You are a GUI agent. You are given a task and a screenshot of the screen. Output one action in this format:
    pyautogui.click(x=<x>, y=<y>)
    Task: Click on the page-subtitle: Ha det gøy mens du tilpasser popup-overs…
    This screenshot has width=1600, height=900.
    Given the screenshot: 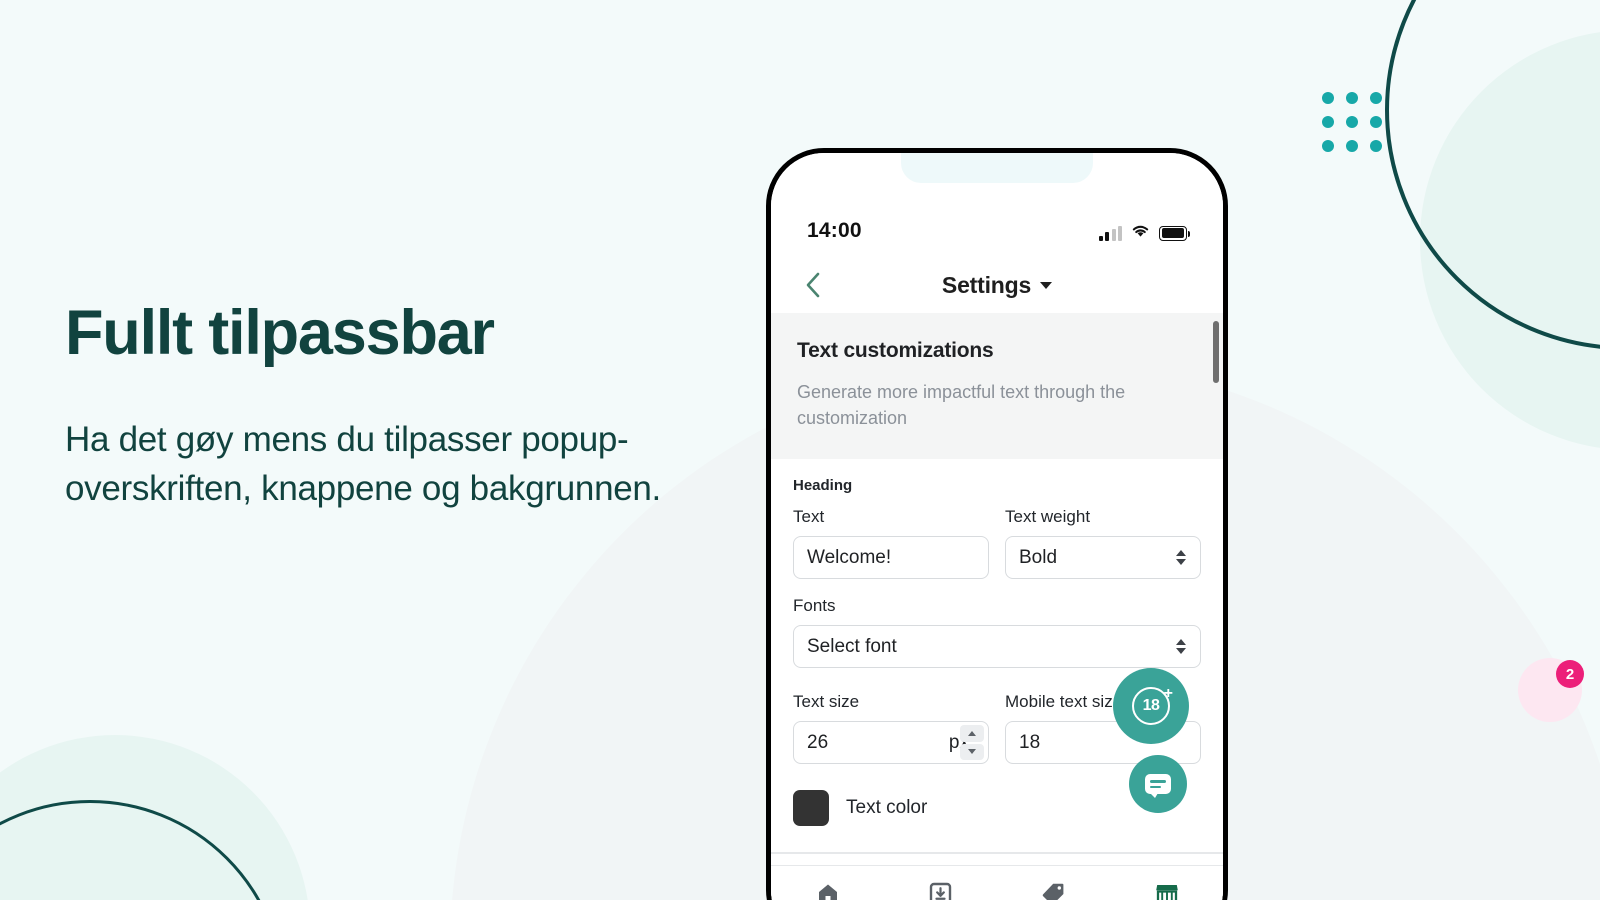 What is the action you would take?
    pyautogui.click(x=363, y=464)
    